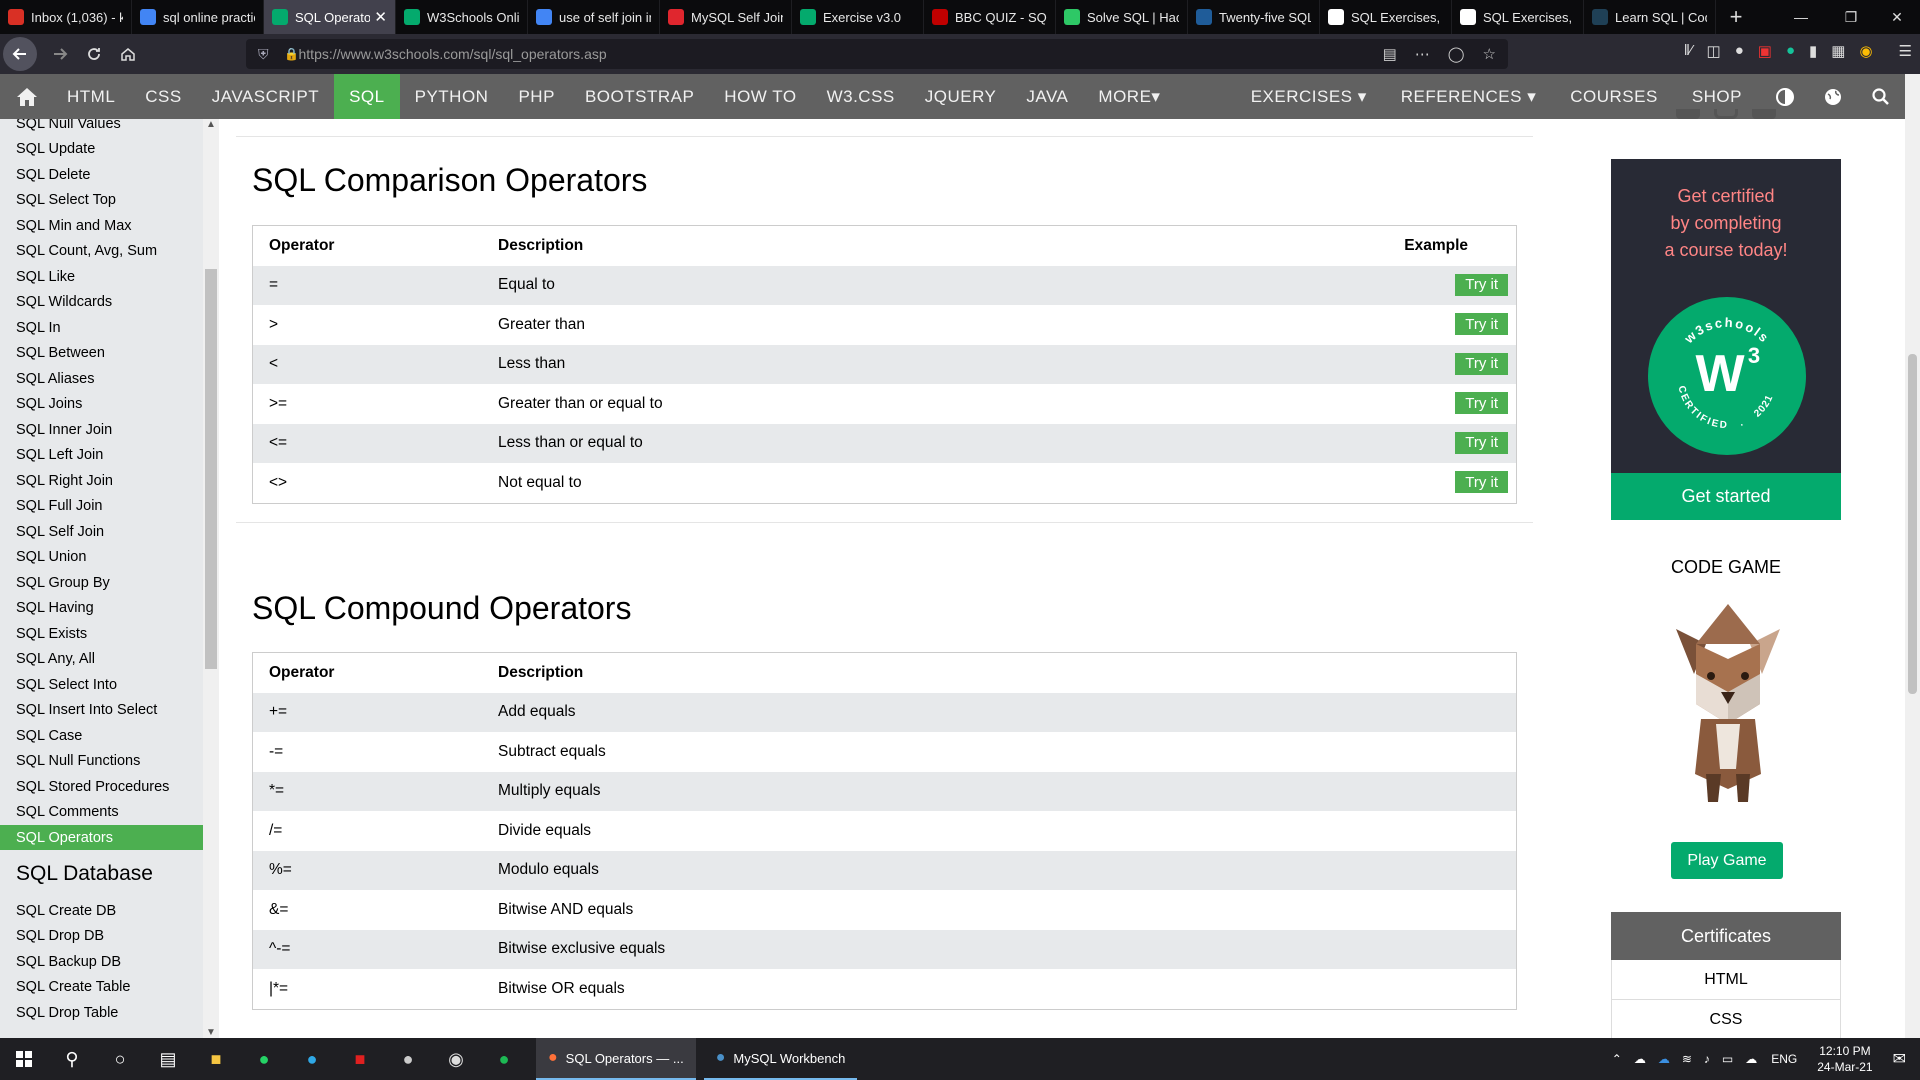  I want to click on browser-tab: Learn SQL | Code, so click(1650, 17).